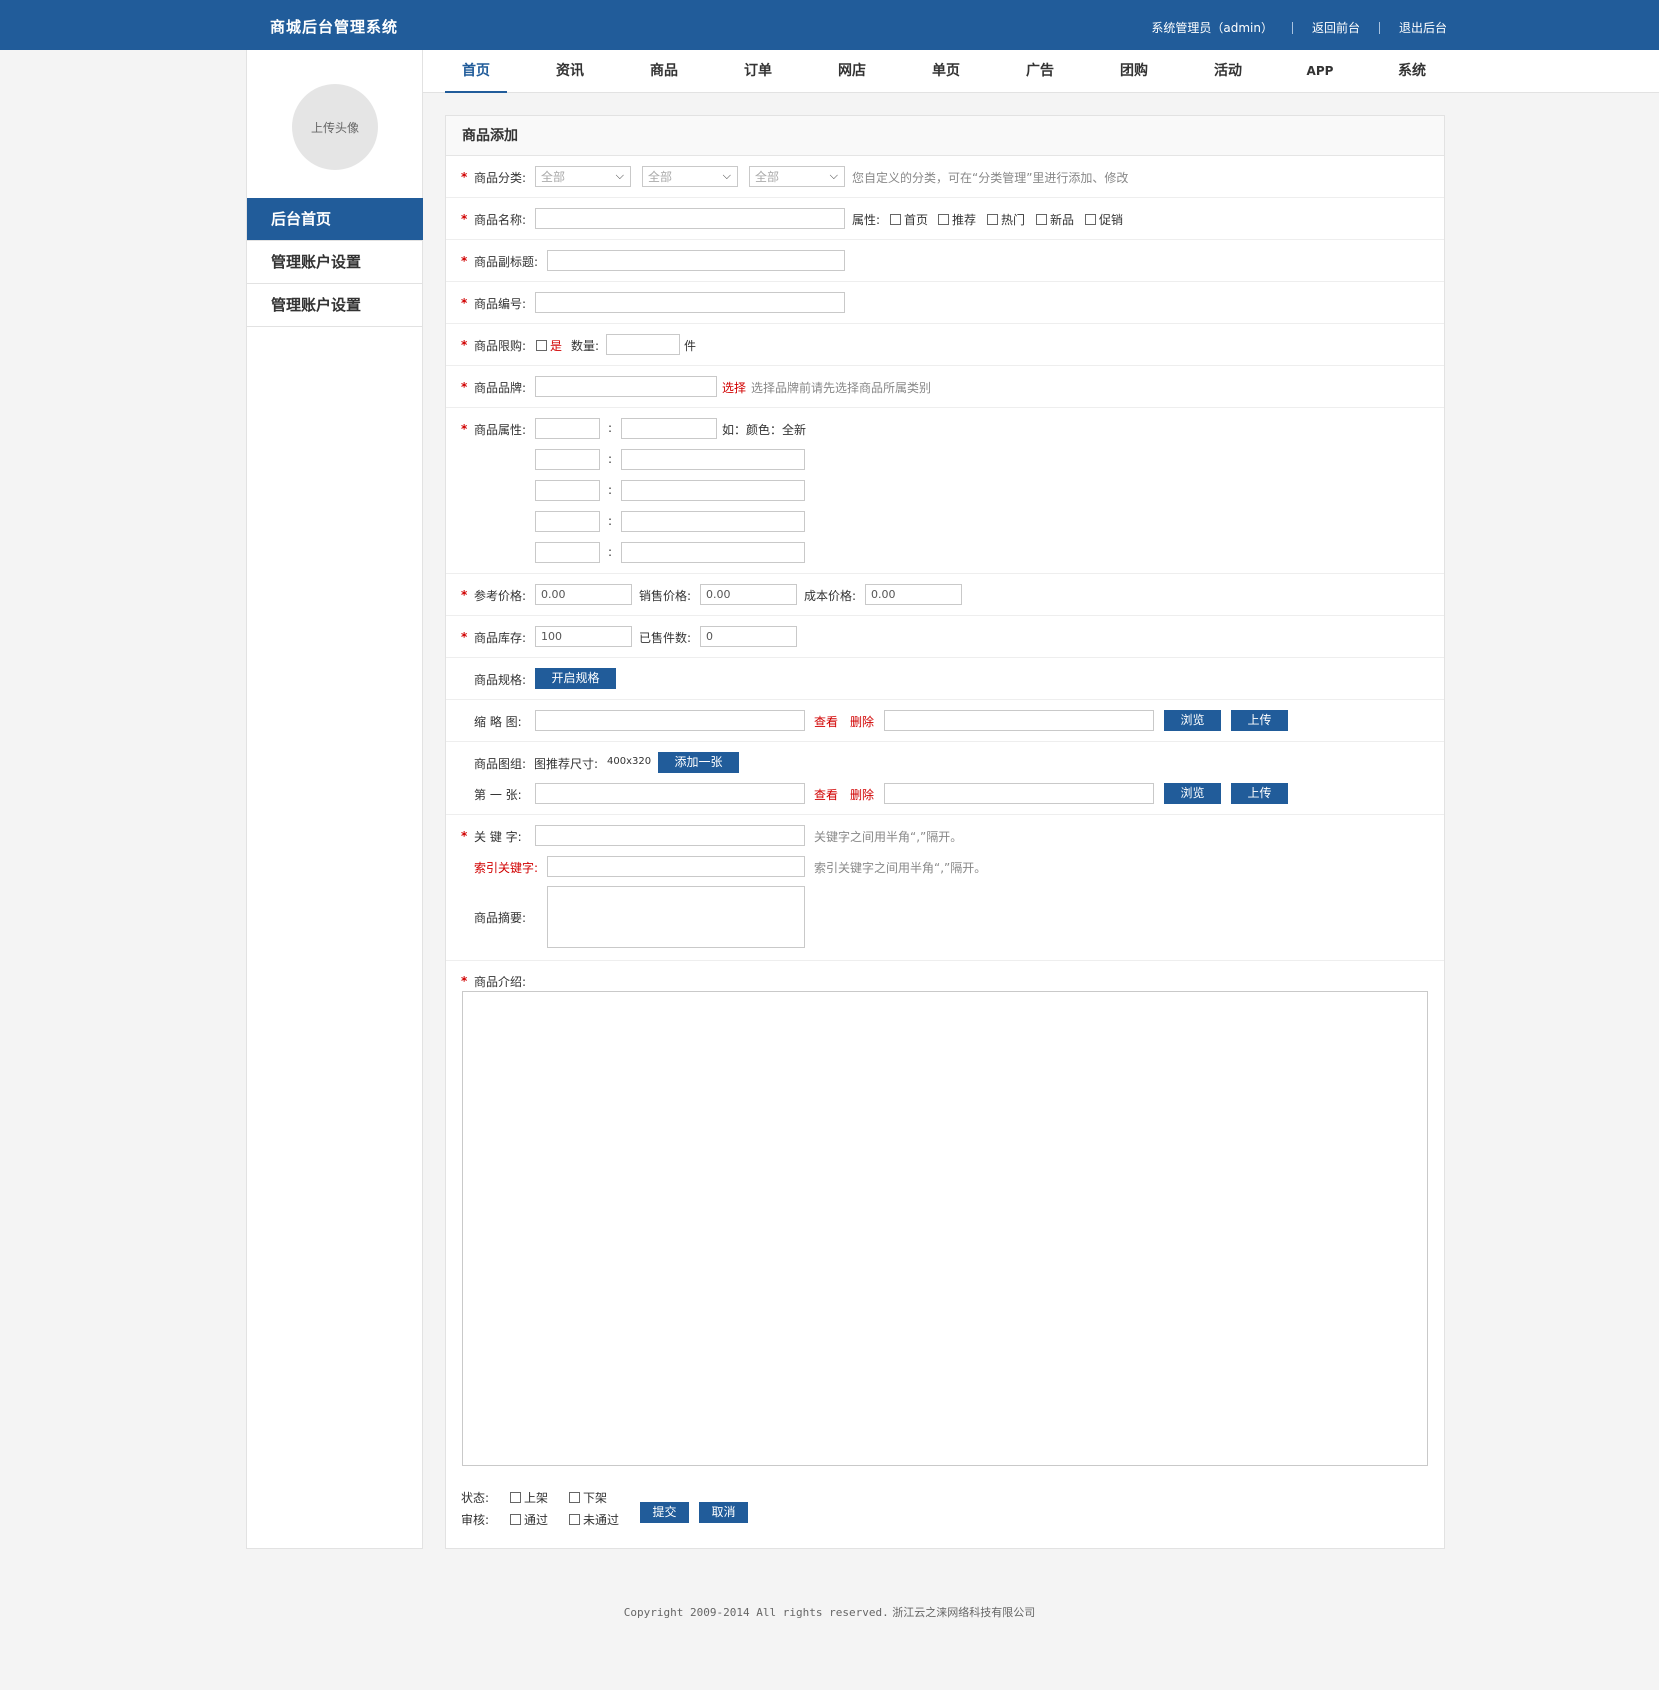 The height and width of the screenshot is (1690, 1659). What do you see at coordinates (500, 304) in the screenshot?
I see `code-label: 商品编号:` at bounding box center [500, 304].